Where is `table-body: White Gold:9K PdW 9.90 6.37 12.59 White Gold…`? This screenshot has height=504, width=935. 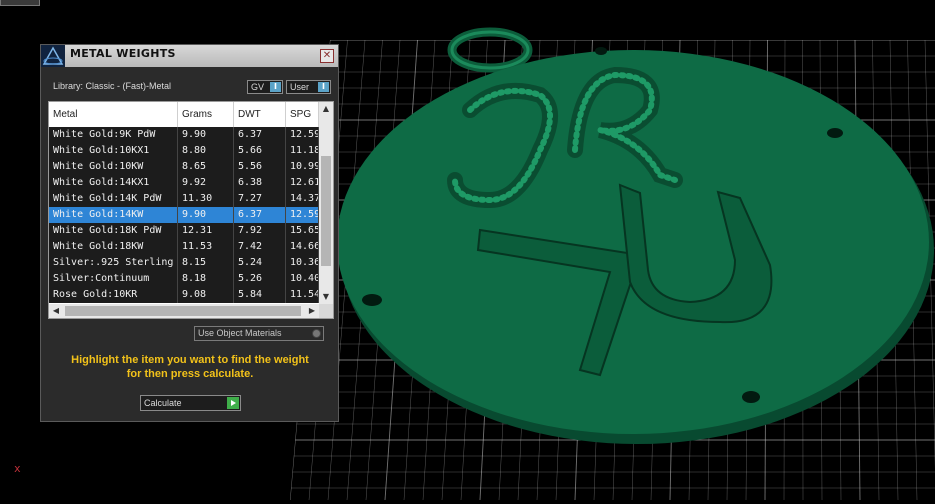 table-body: White Gold:9K PdW 9.90 6.37 12.59 White Gold… is located at coordinates (184, 215).